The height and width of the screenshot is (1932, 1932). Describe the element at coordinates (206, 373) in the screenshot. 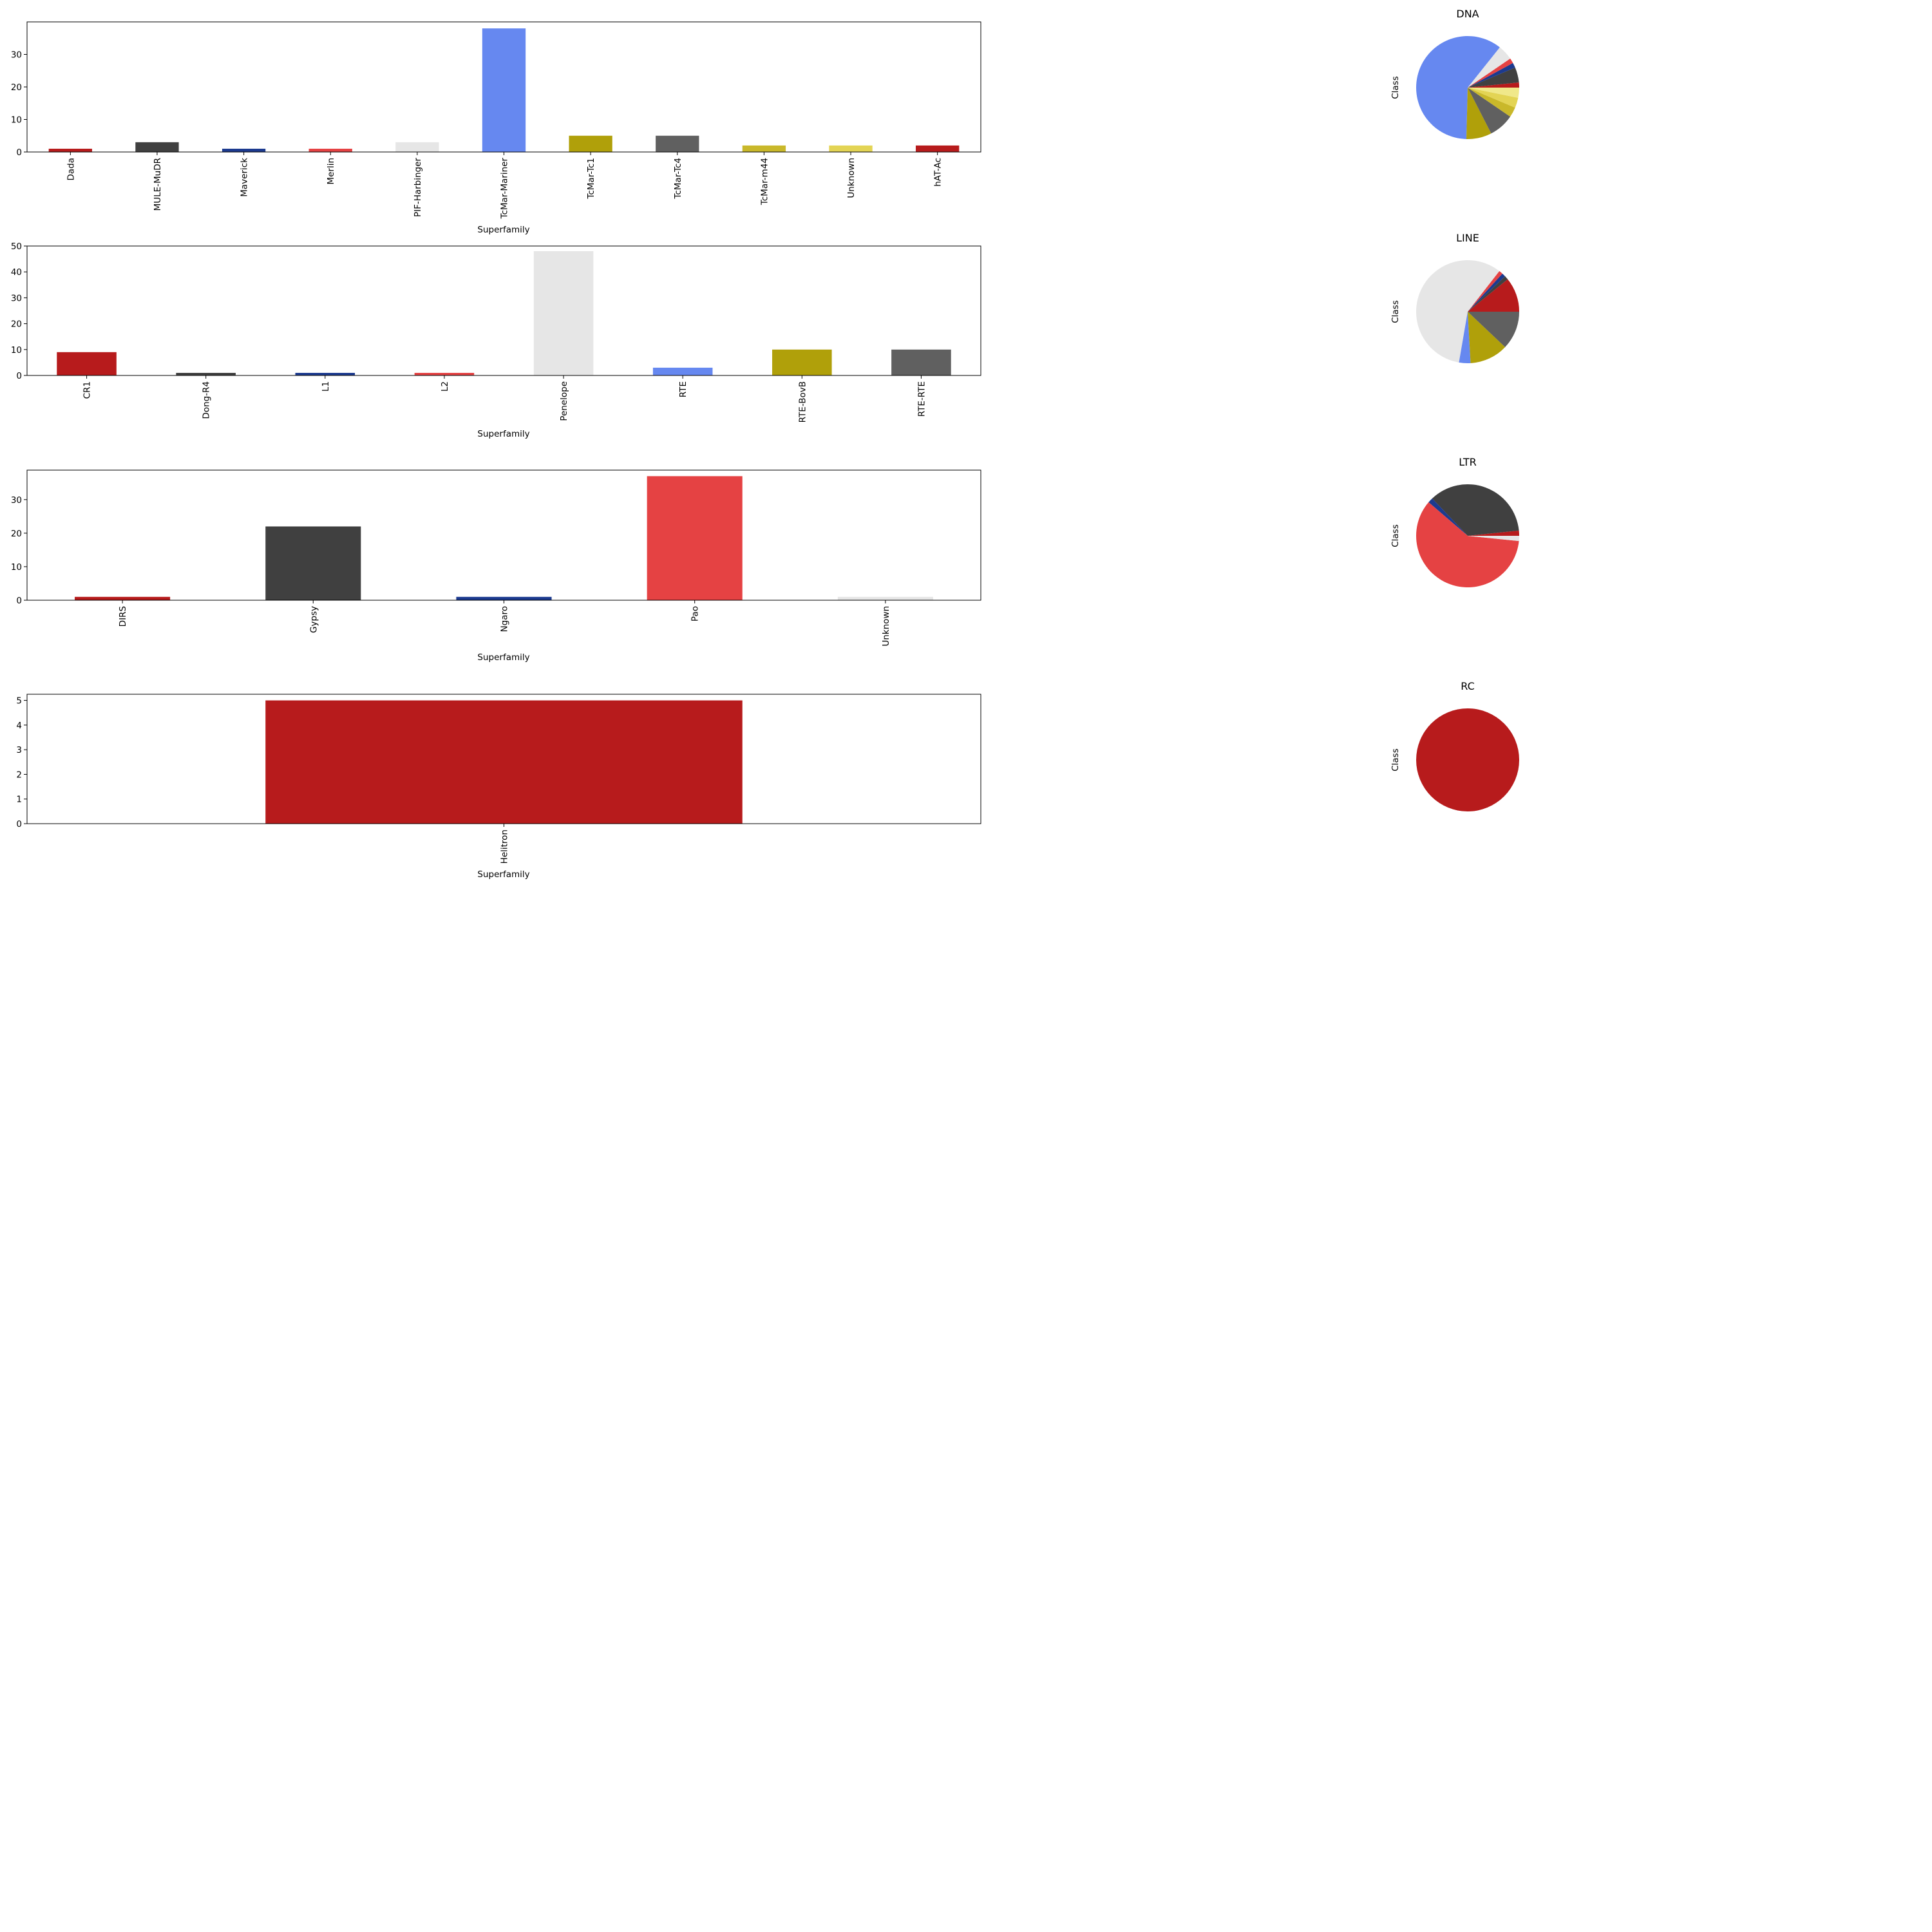

I see `line-bar-bar-dong-r4` at that location.